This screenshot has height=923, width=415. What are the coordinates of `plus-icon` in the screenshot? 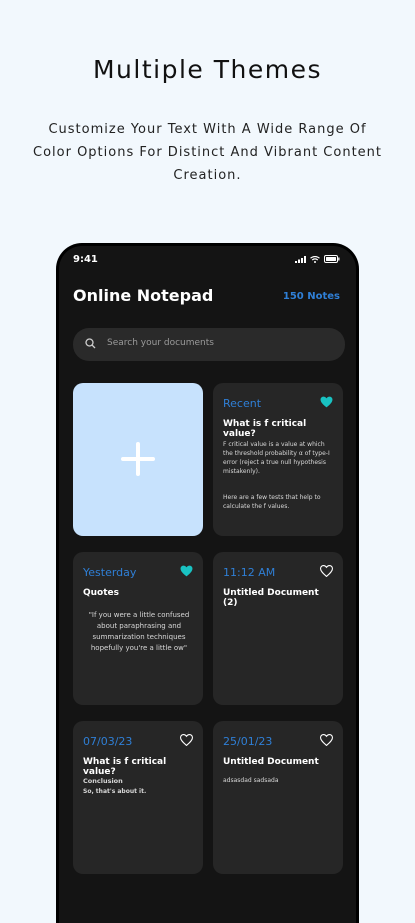 It's located at (138, 459).